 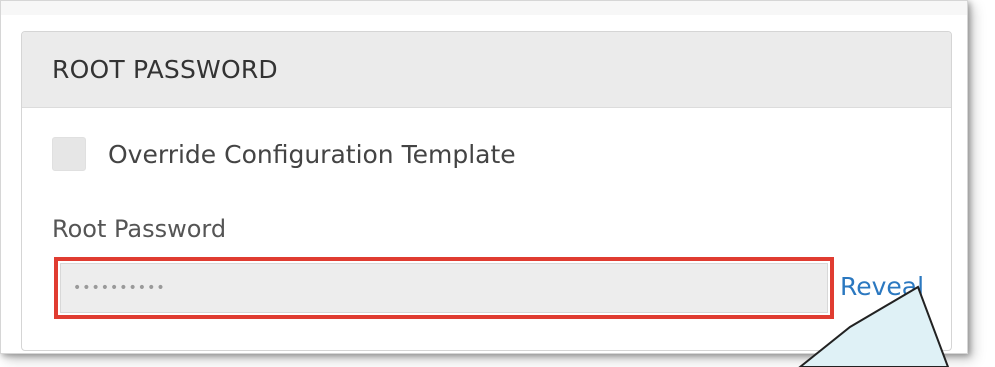 I want to click on override-label: Override Configuration Template, so click(x=312, y=154).